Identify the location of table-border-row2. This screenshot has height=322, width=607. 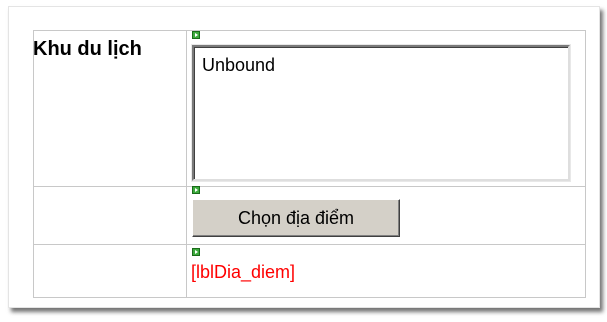
(309, 244).